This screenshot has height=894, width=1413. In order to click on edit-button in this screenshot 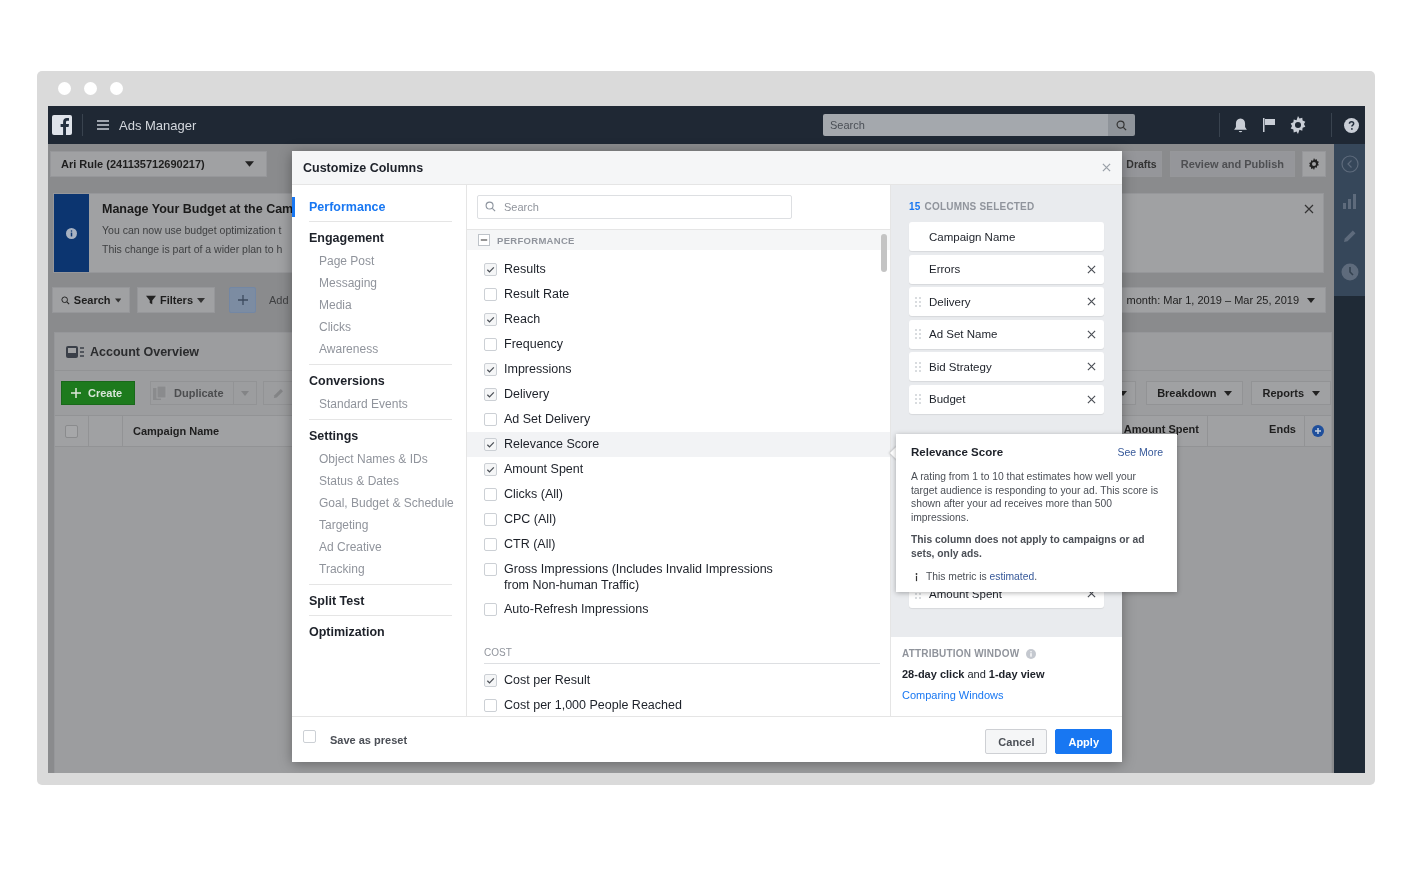, I will do `click(278, 393)`.